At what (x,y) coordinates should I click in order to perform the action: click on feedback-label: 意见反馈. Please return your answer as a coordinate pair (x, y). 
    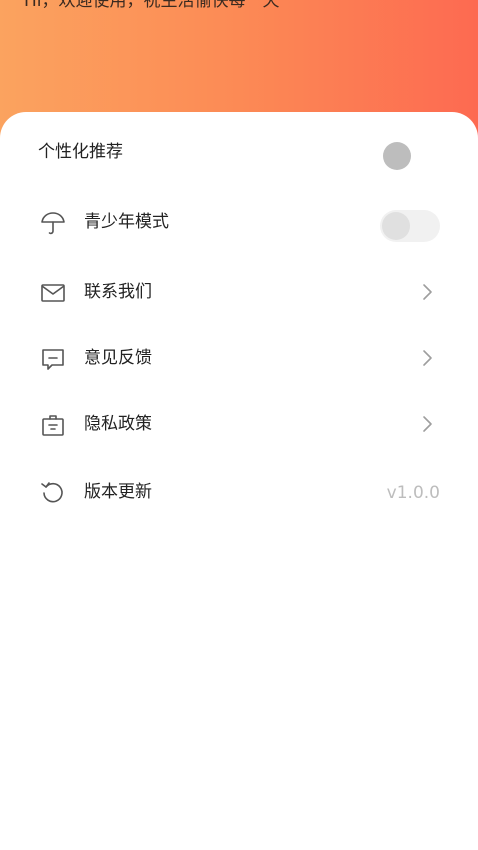
    Looking at the image, I should click on (118, 358).